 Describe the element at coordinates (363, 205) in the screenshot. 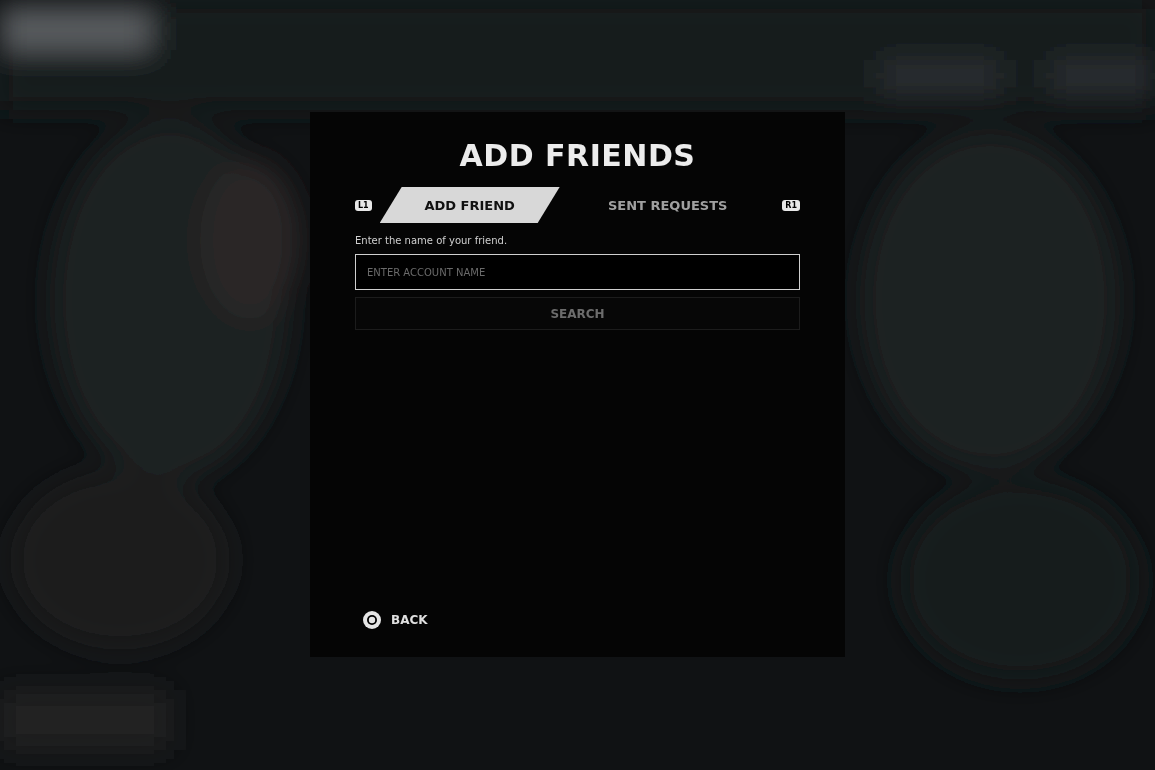

I see `shoulder-key-badge: L1` at that location.